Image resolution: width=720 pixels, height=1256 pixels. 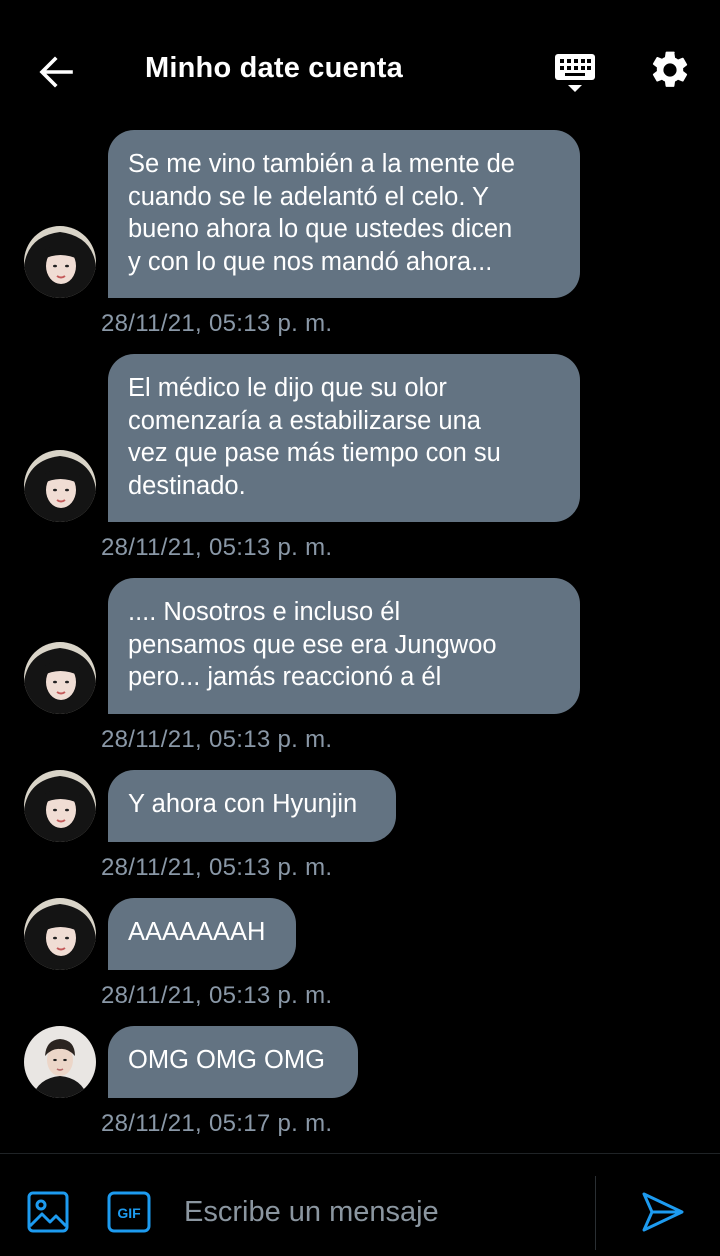 I want to click on attach-image-button, so click(x=48, y=1212).